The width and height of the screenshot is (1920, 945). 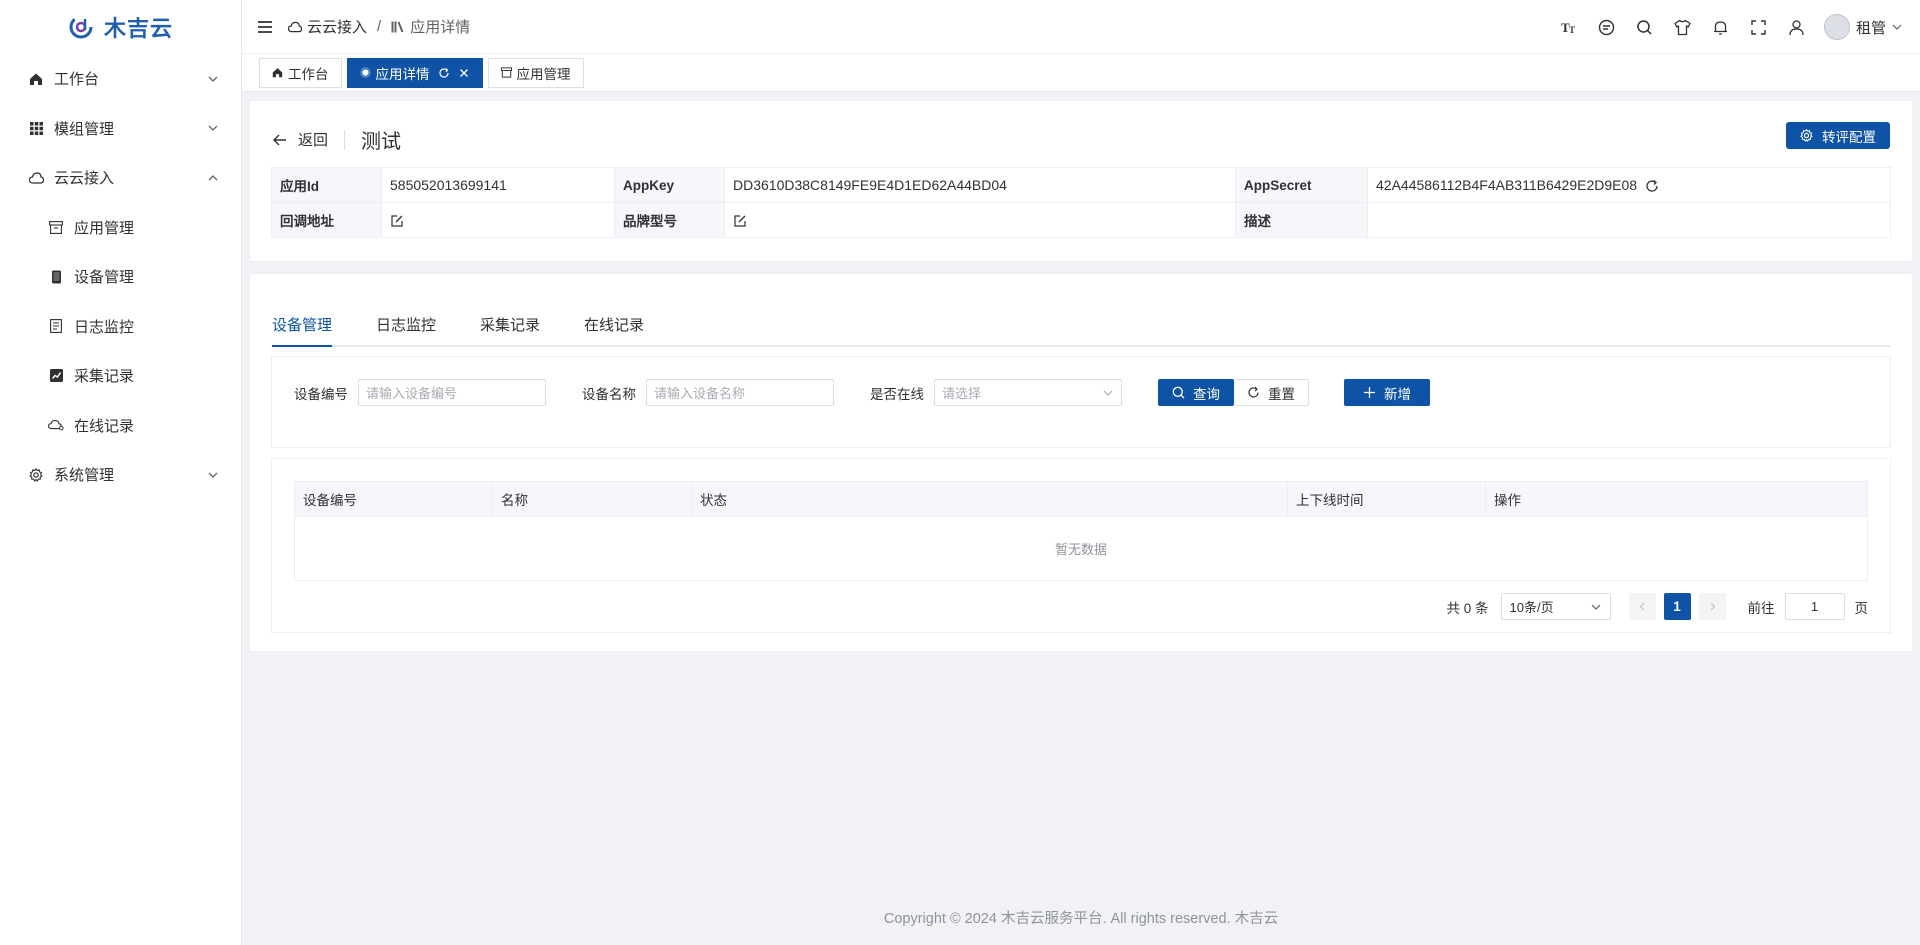 What do you see at coordinates (1507, 184) in the screenshot?
I see `app-secret-value: 42A44586112B4F4AB311B6429E2D9E08` at bounding box center [1507, 184].